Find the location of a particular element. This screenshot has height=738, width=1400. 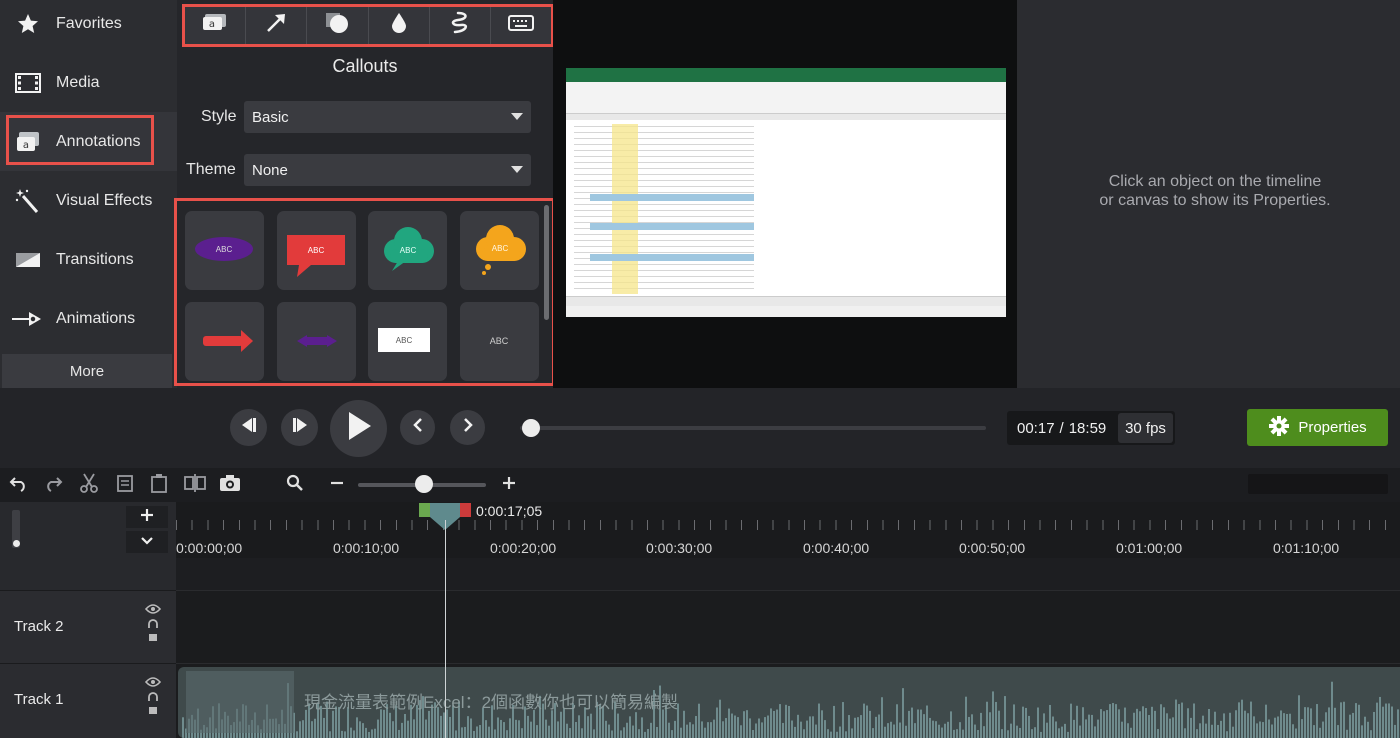

callout-speech-tile: ABC is located at coordinates (316, 250).